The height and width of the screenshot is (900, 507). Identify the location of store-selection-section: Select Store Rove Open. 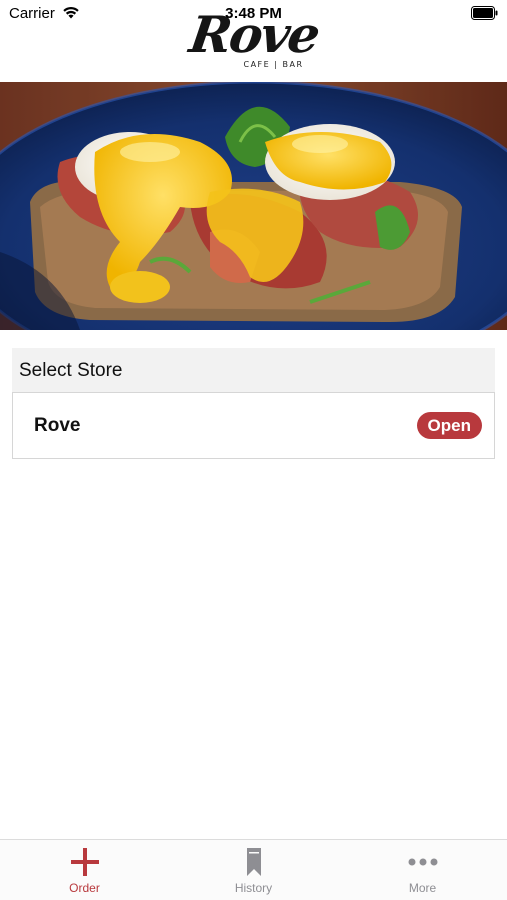
(253, 403).